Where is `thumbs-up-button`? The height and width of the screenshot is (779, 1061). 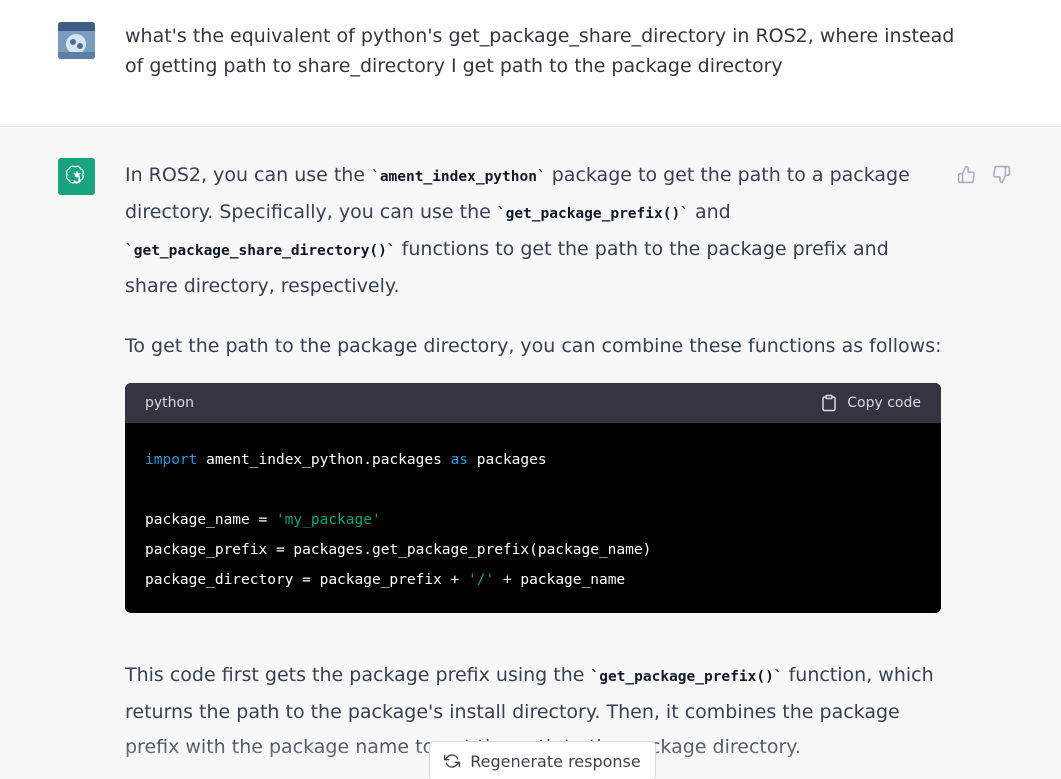 thumbs-up-button is located at coordinates (966, 174).